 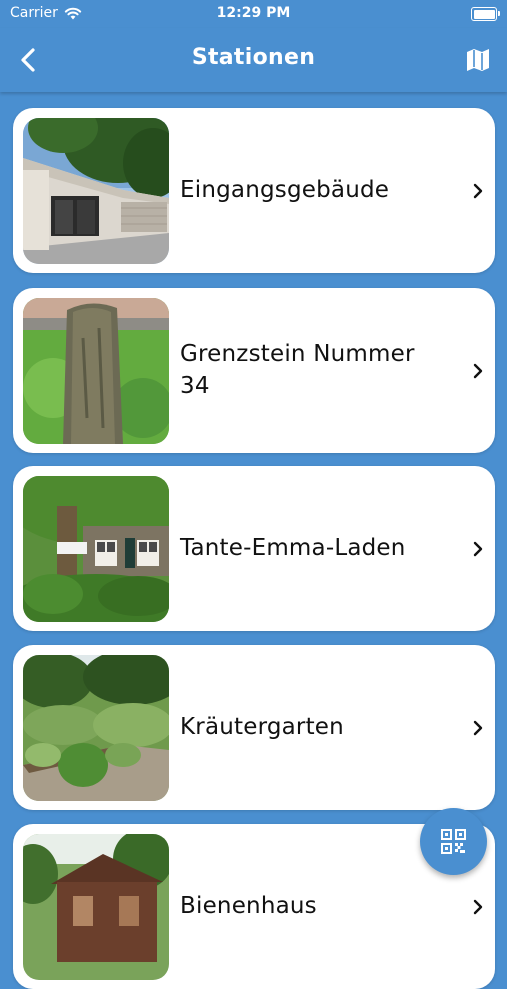 What do you see at coordinates (248, 905) in the screenshot?
I see `station-title: Bienenhaus` at bounding box center [248, 905].